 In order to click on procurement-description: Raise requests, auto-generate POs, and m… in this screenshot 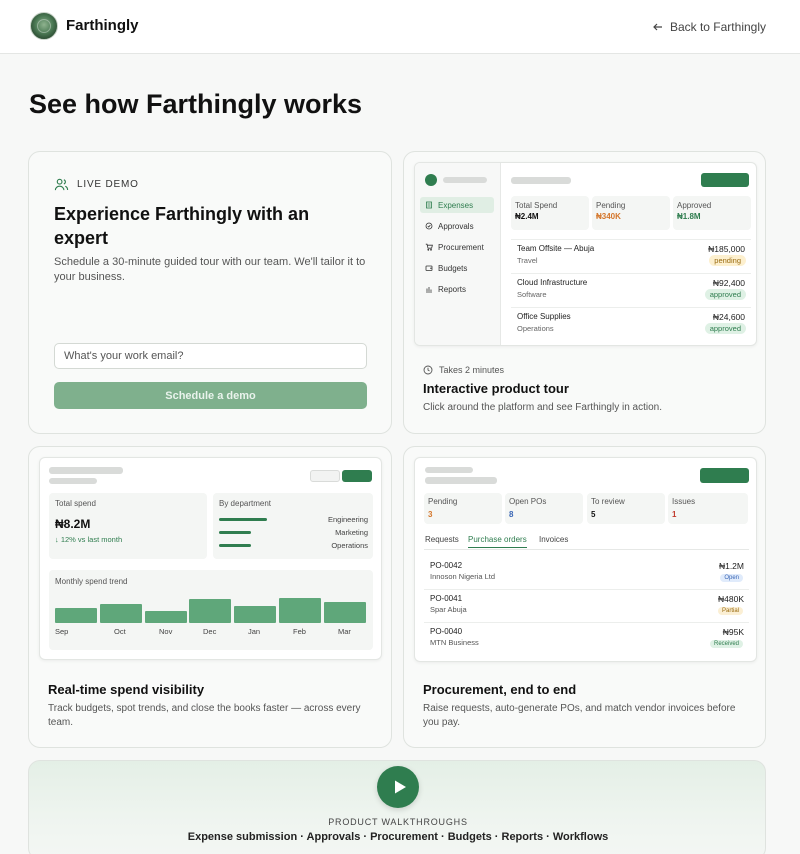, I will do `click(579, 715)`.